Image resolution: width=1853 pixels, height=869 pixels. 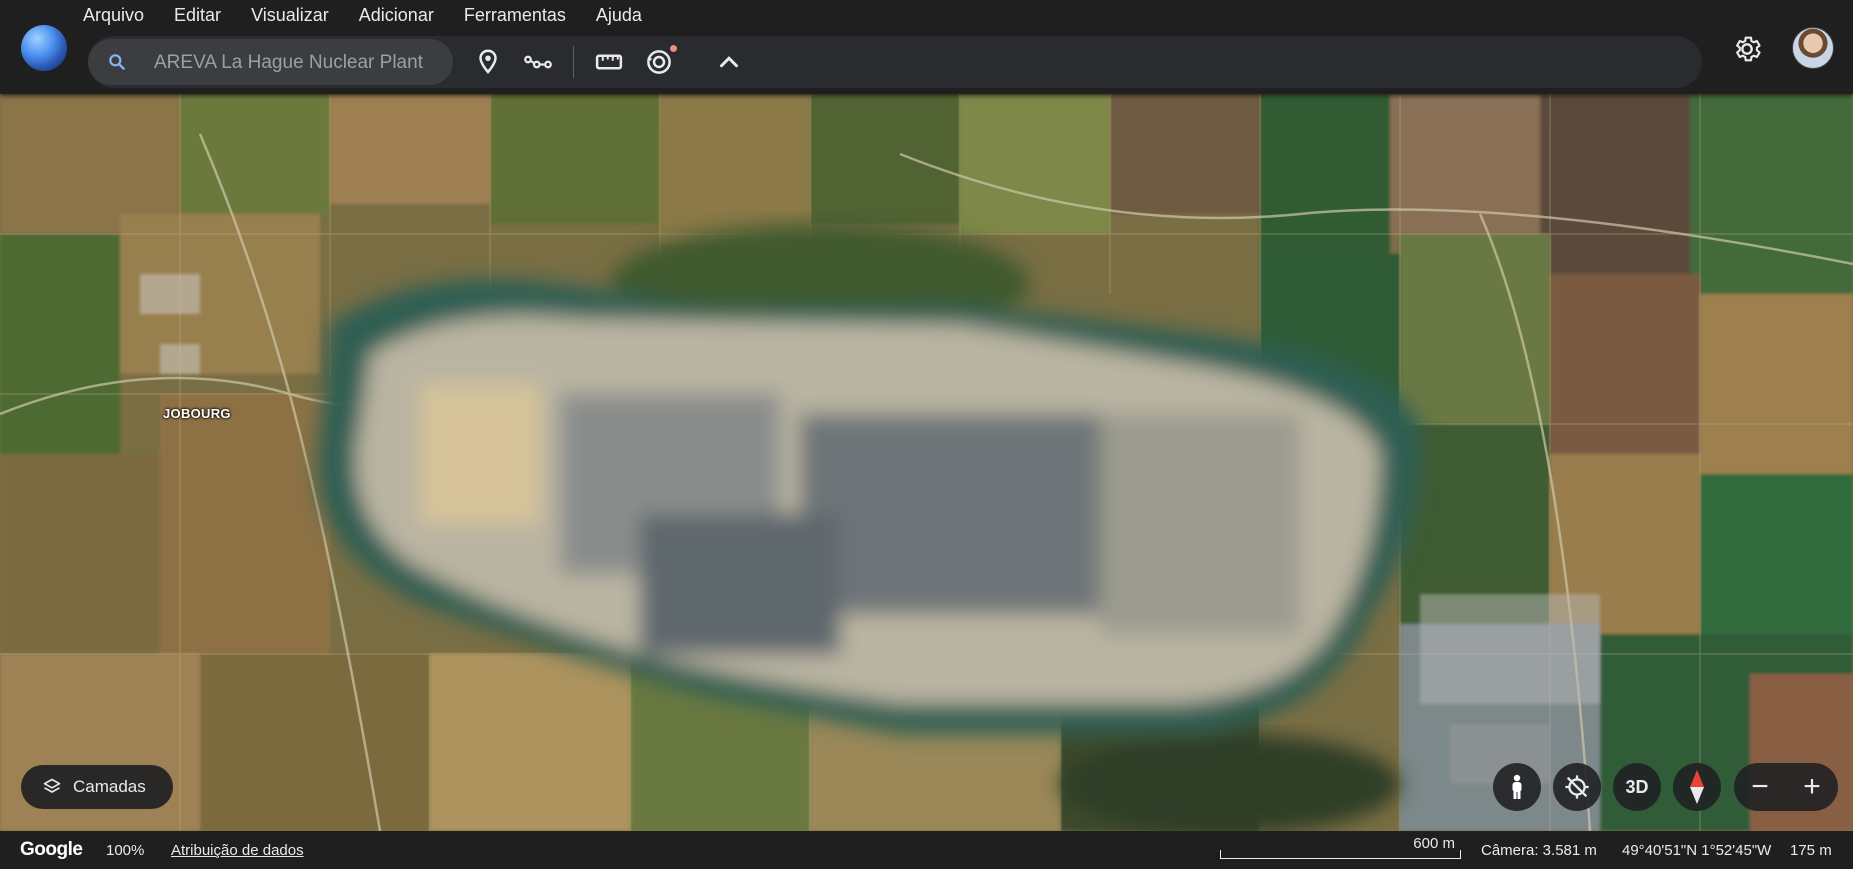 I want to click on menu-arquivo: Arquivo, so click(x=113, y=16).